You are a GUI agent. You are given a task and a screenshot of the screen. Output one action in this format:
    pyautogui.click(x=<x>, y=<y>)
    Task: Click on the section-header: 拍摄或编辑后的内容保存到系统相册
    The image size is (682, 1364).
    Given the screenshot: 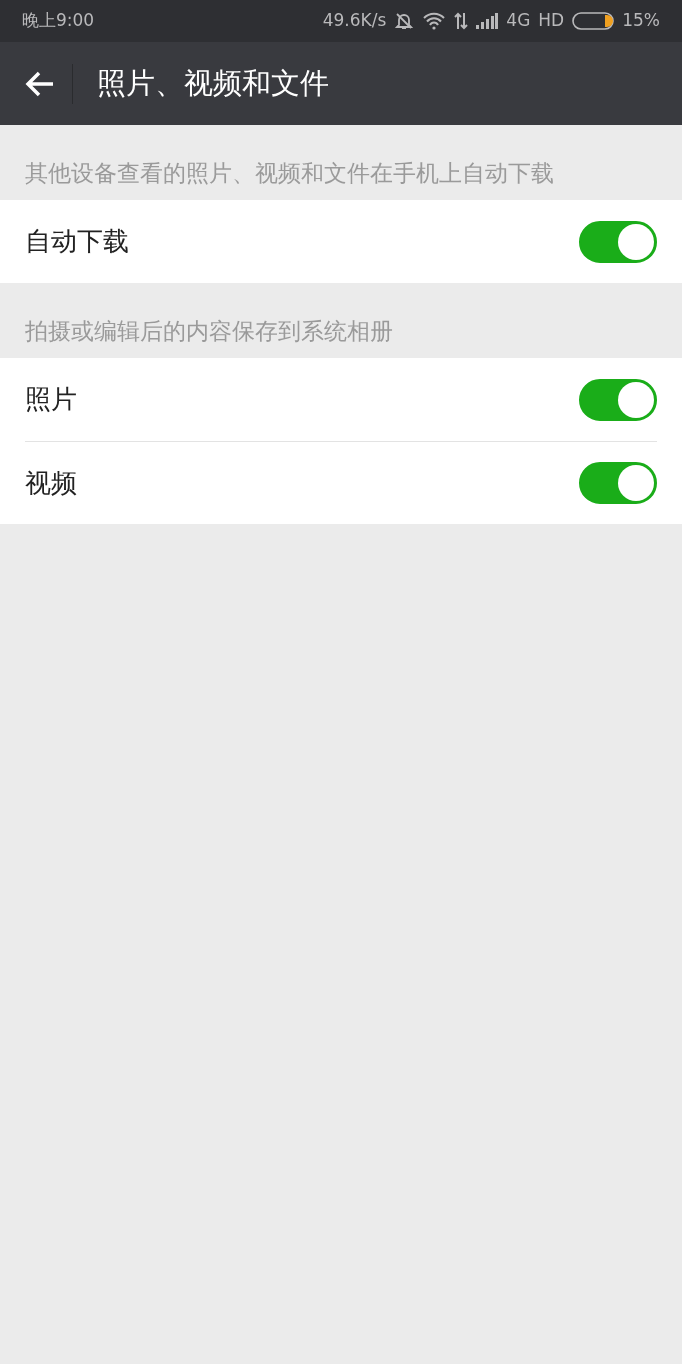 What is the action you would take?
    pyautogui.click(x=209, y=331)
    